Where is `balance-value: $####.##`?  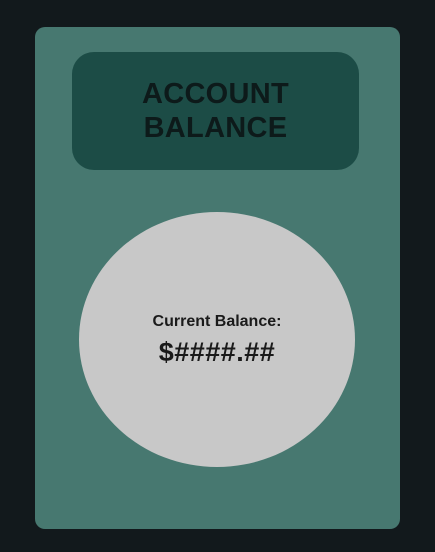
balance-value: $####.## is located at coordinates (217, 351).